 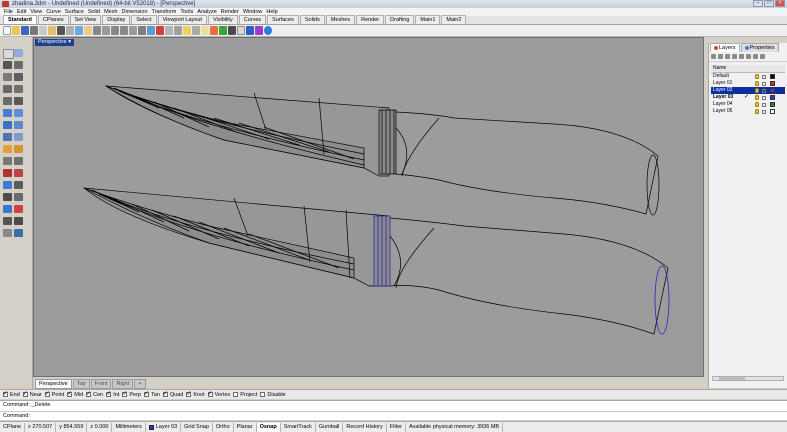 What do you see at coordinates (88, 30) in the screenshot?
I see `pan-hand-icon` at bounding box center [88, 30].